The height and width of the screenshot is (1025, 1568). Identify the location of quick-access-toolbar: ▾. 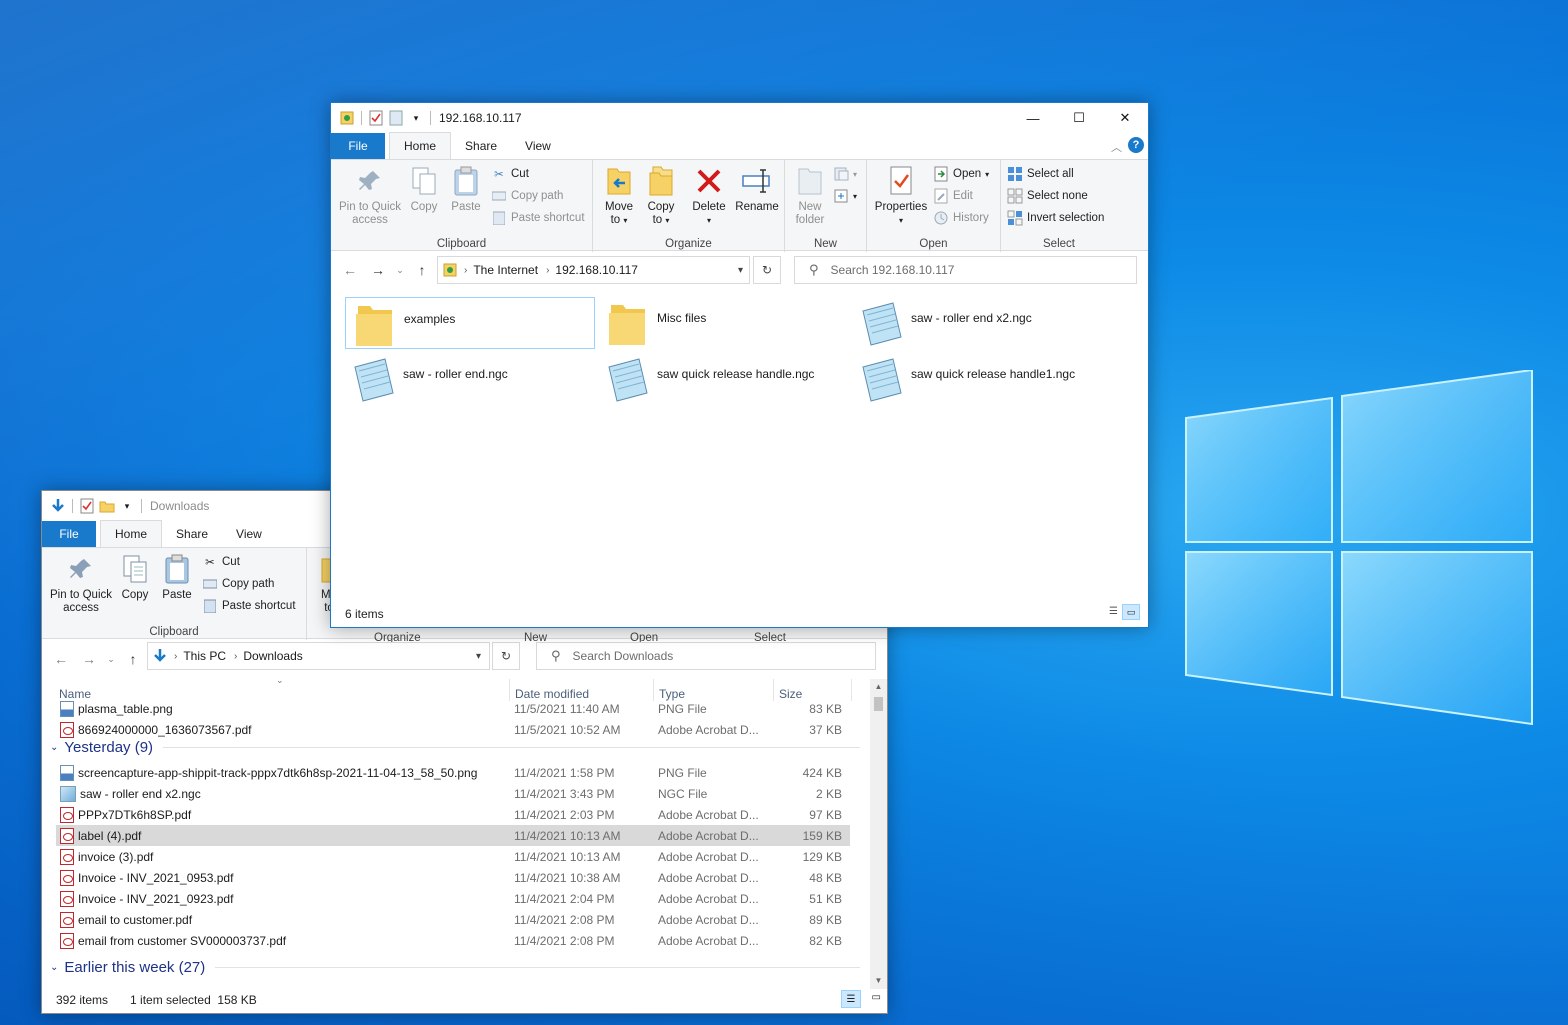
(382, 118).